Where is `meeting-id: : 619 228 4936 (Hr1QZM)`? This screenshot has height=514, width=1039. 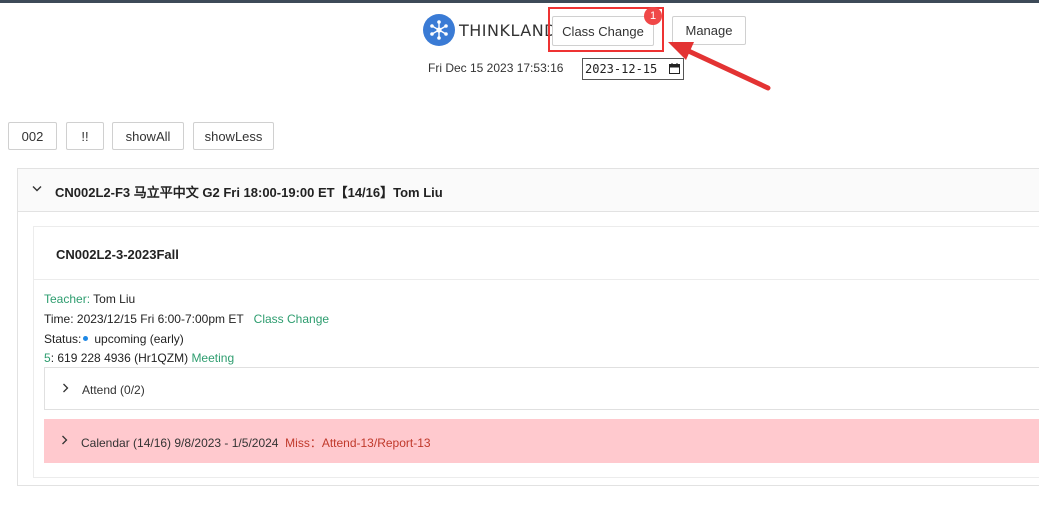
meeting-id: : 619 228 4936 (Hr1QZM) is located at coordinates (119, 358).